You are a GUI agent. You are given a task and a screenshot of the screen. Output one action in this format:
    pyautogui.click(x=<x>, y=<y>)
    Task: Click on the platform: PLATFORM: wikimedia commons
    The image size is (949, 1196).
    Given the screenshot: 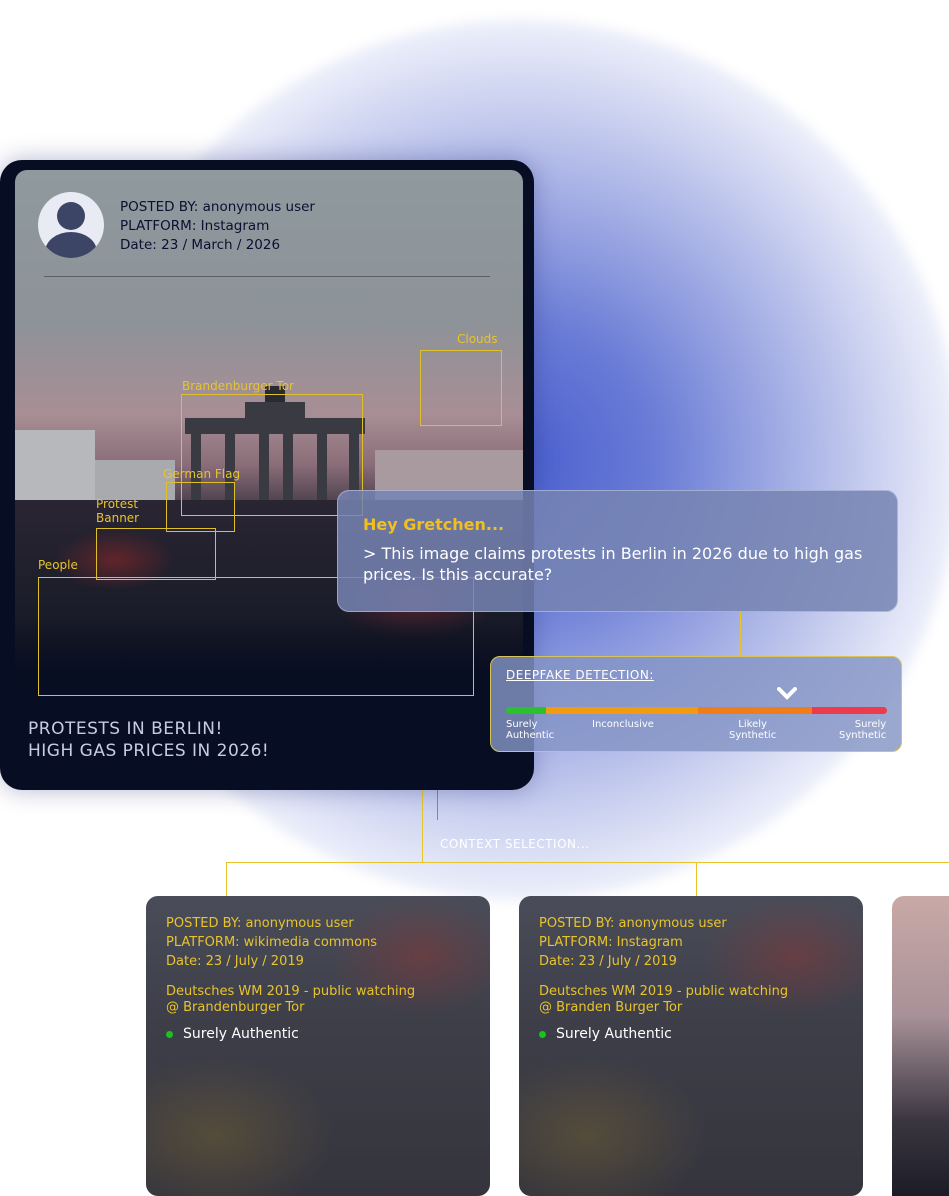 What is the action you would take?
    pyautogui.click(x=272, y=942)
    